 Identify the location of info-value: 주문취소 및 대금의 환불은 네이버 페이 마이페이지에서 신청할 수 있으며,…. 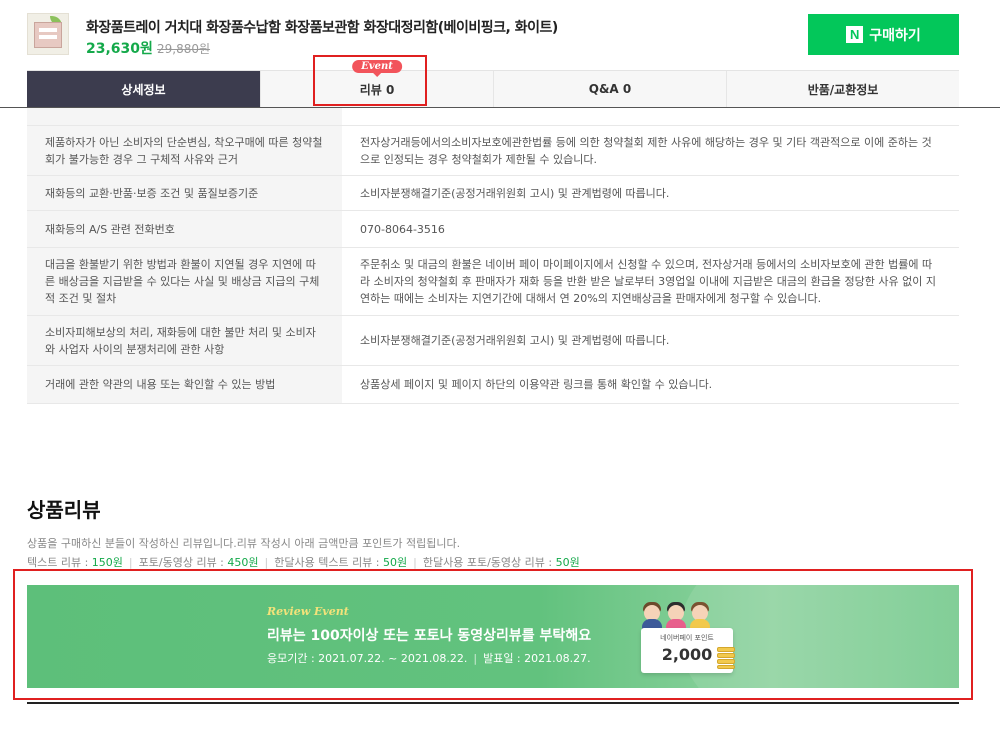
(648, 281).